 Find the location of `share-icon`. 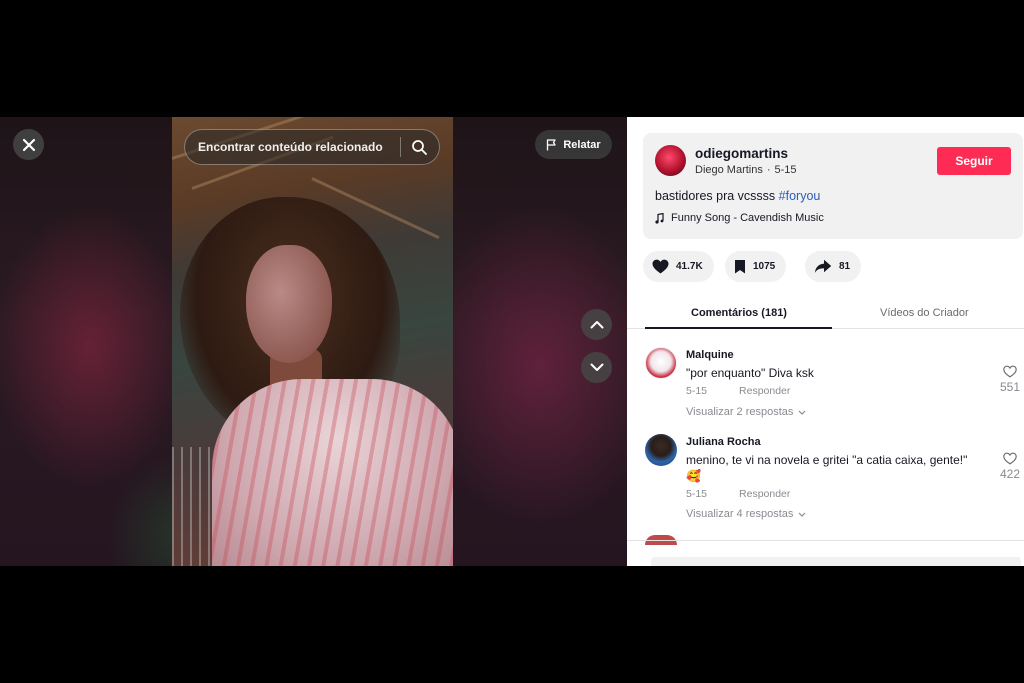

share-icon is located at coordinates (823, 266).